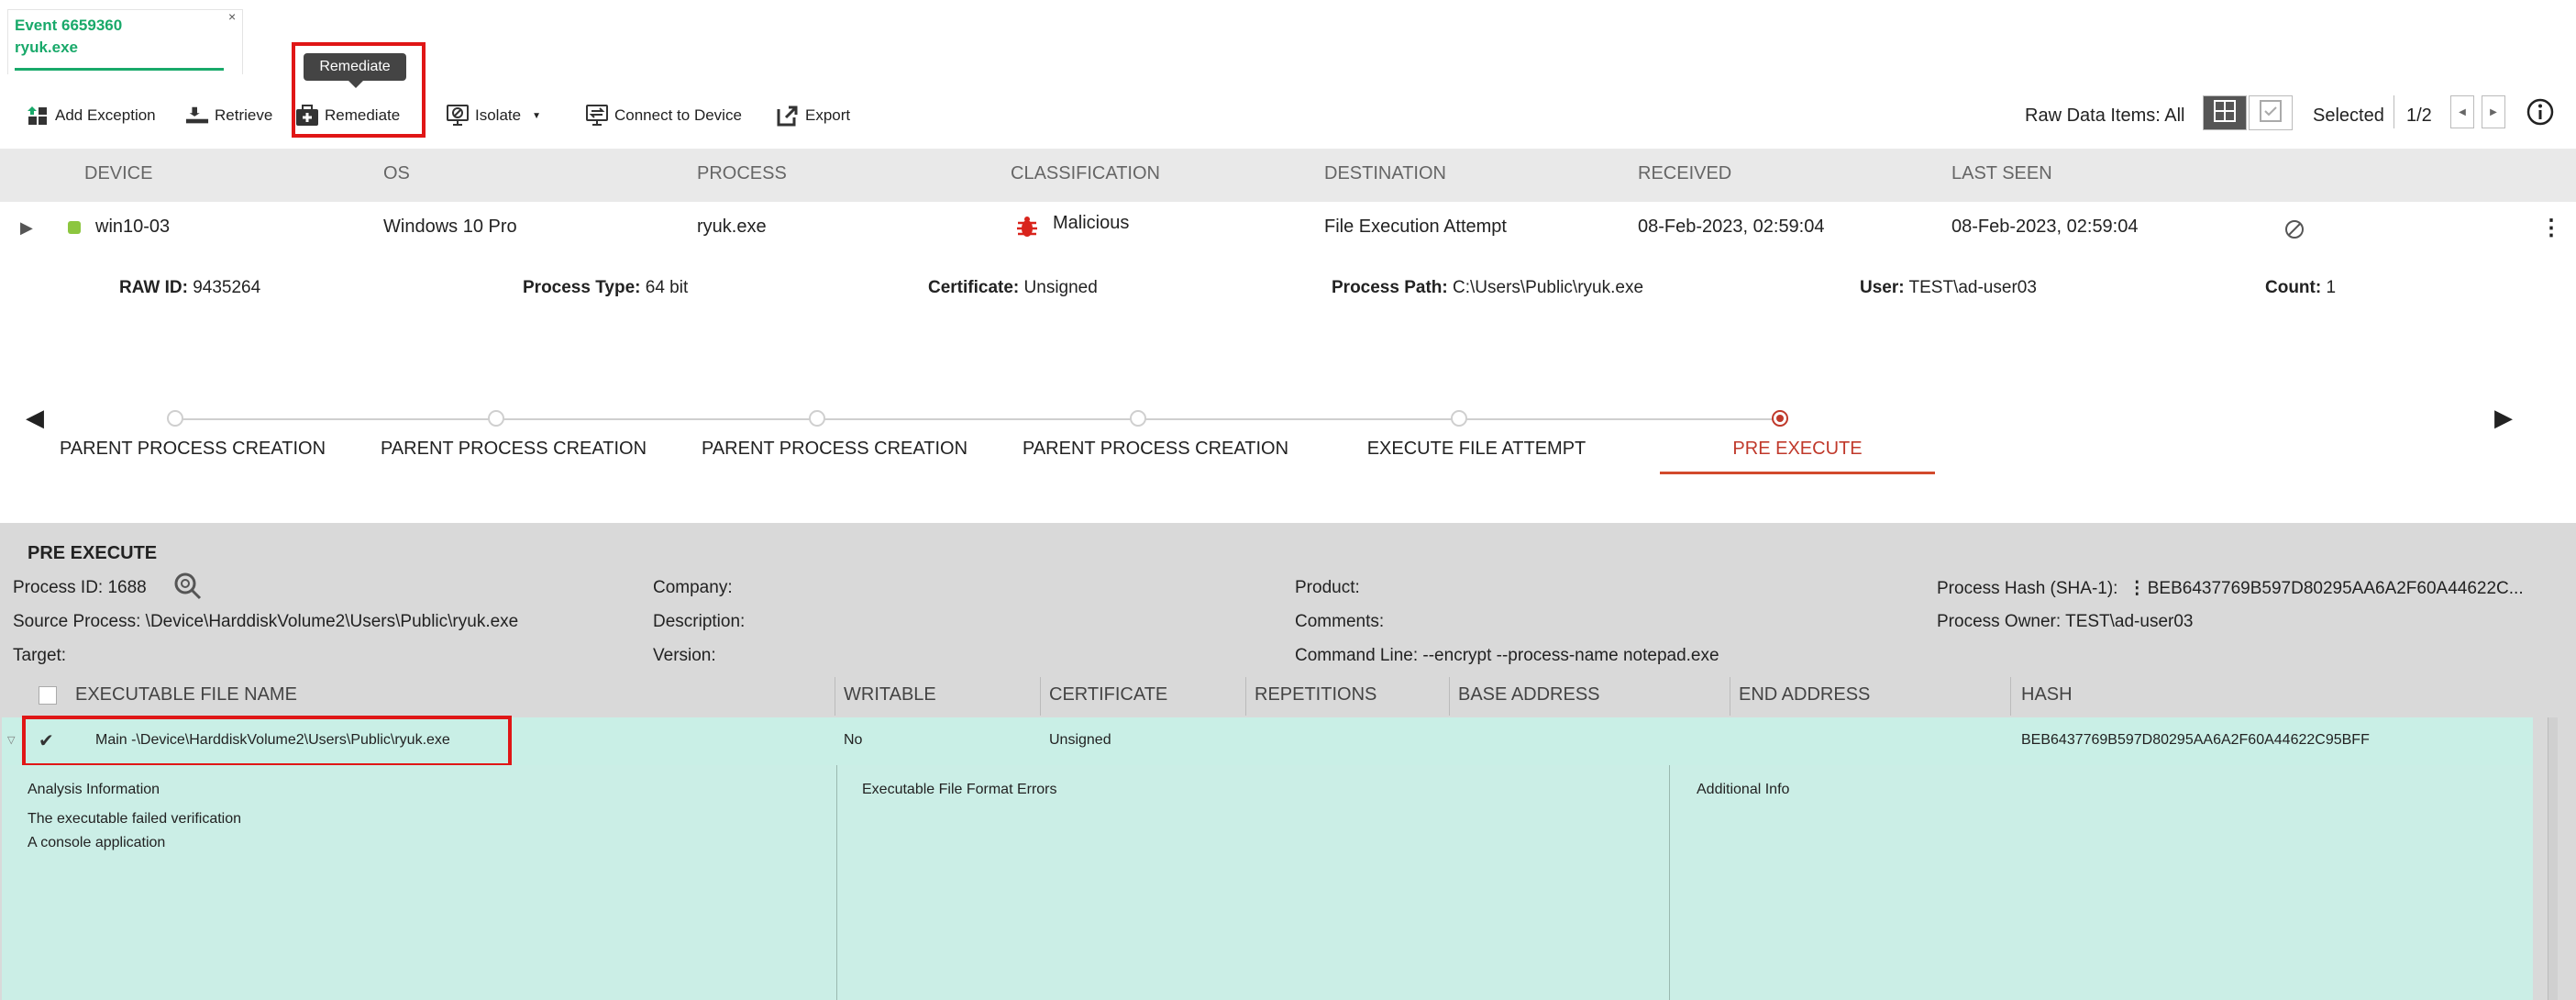  What do you see at coordinates (974, 287) in the screenshot?
I see `certificate-label: Certificate:` at bounding box center [974, 287].